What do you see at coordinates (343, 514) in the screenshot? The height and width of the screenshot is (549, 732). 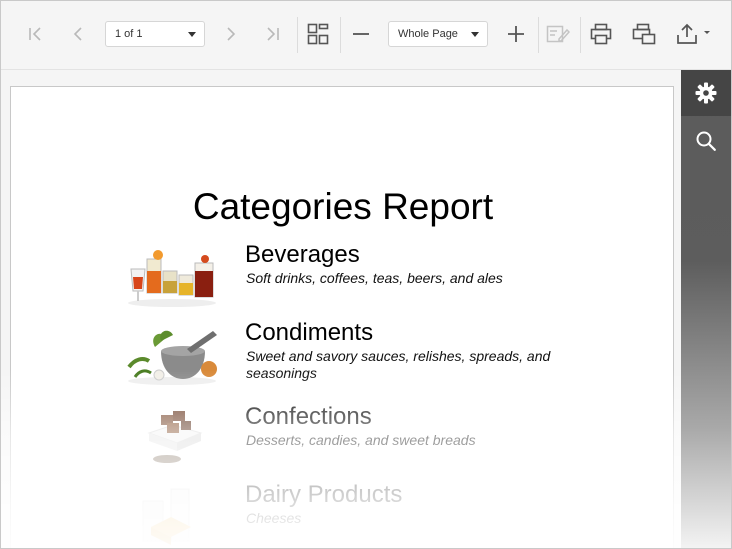 I see `category-row: Dairy Products Cheeses` at bounding box center [343, 514].